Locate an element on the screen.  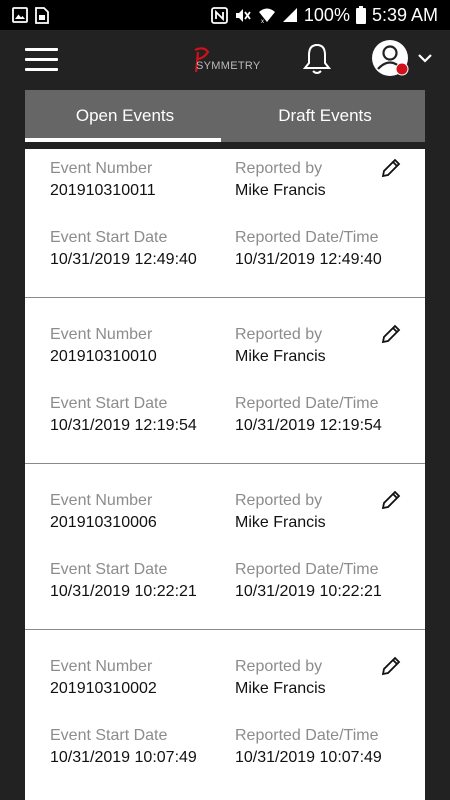
bell-icon is located at coordinates (317, 59).